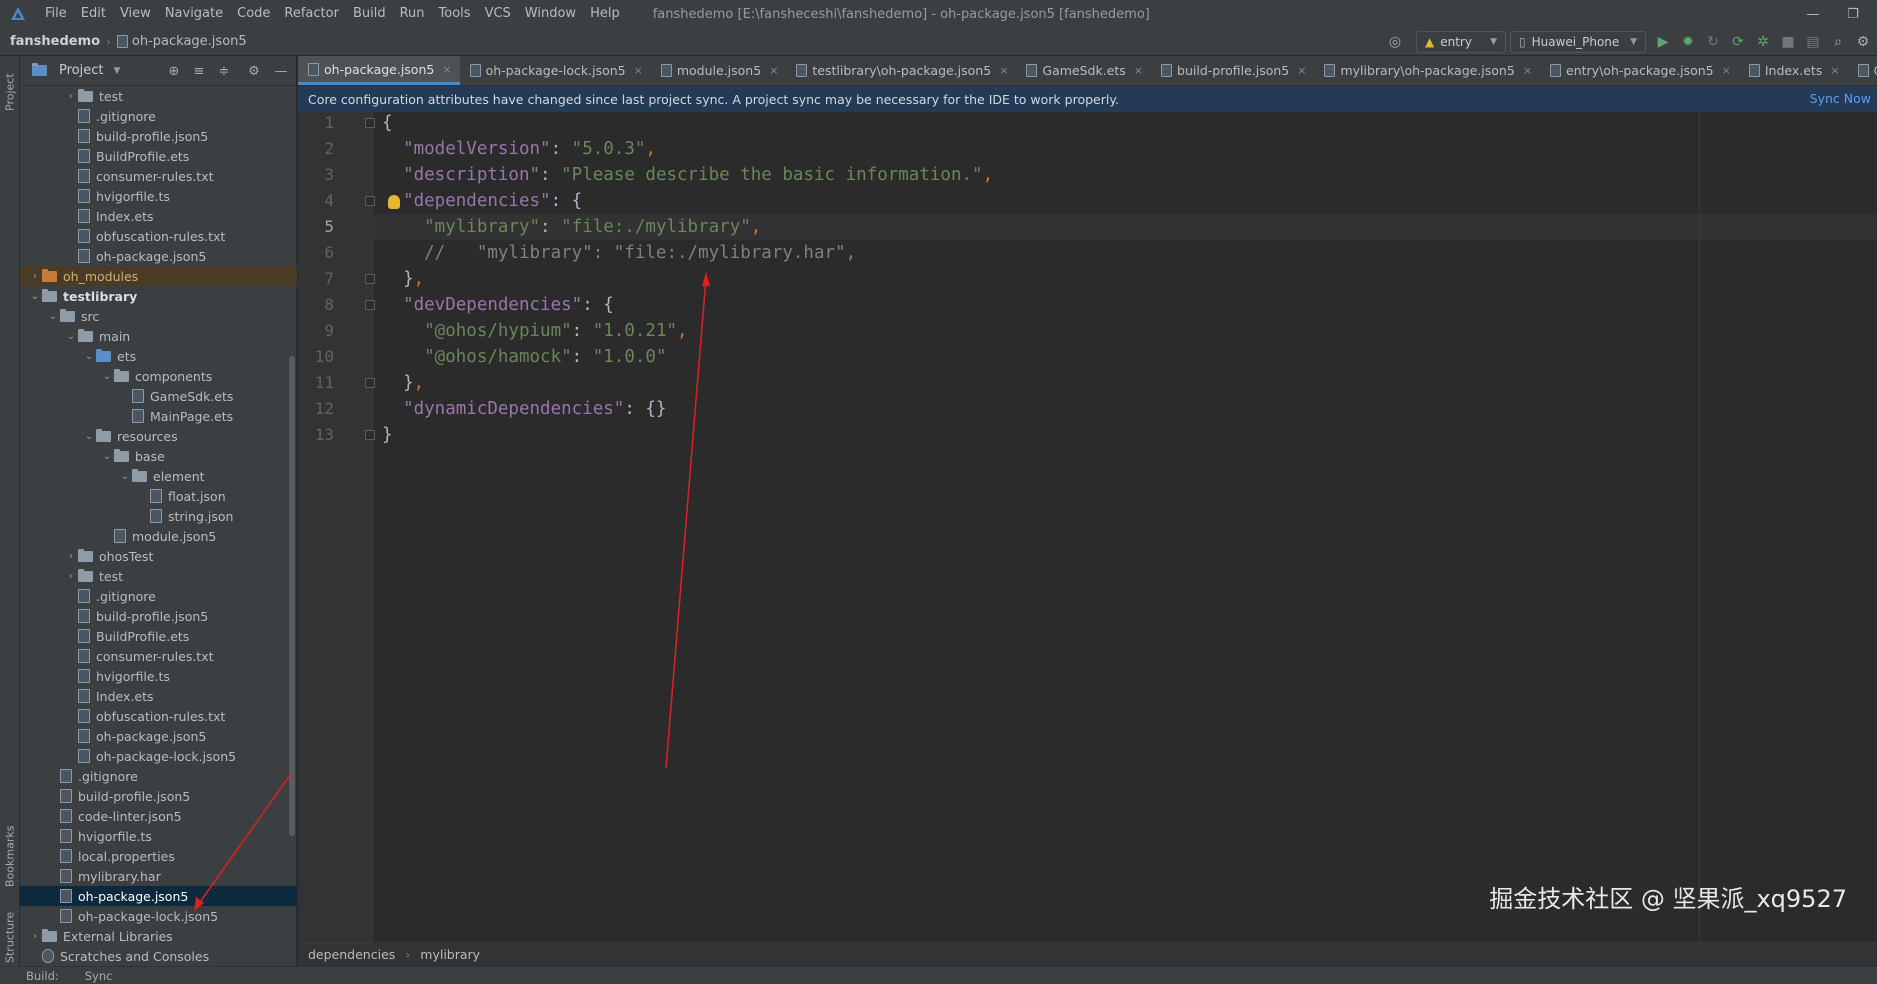 Image resolution: width=1877 pixels, height=984 pixels. Describe the element at coordinates (1843, 99) in the screenshot. I see `sync-now-link: Sync Now` at that location.